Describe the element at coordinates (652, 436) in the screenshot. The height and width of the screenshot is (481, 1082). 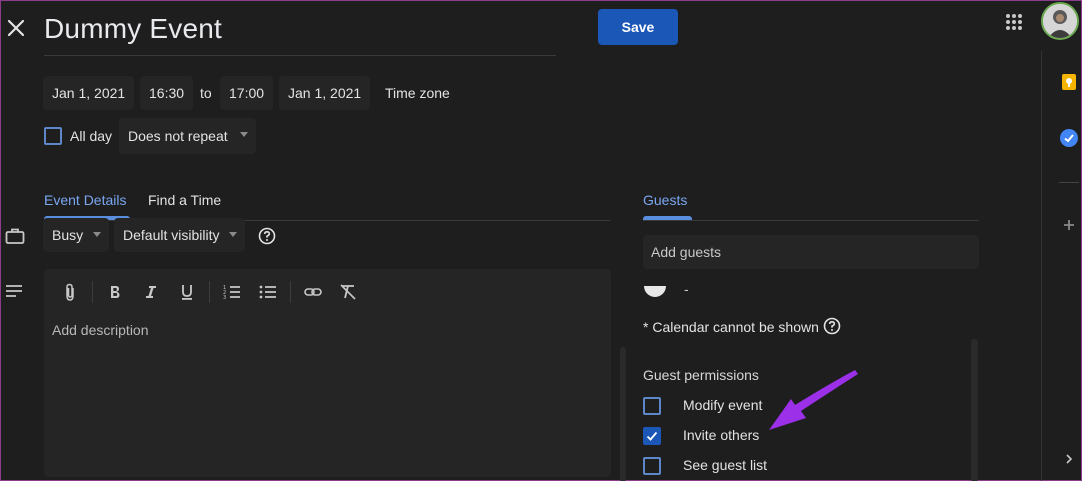
I see `invite-others-checkbox` at that location.